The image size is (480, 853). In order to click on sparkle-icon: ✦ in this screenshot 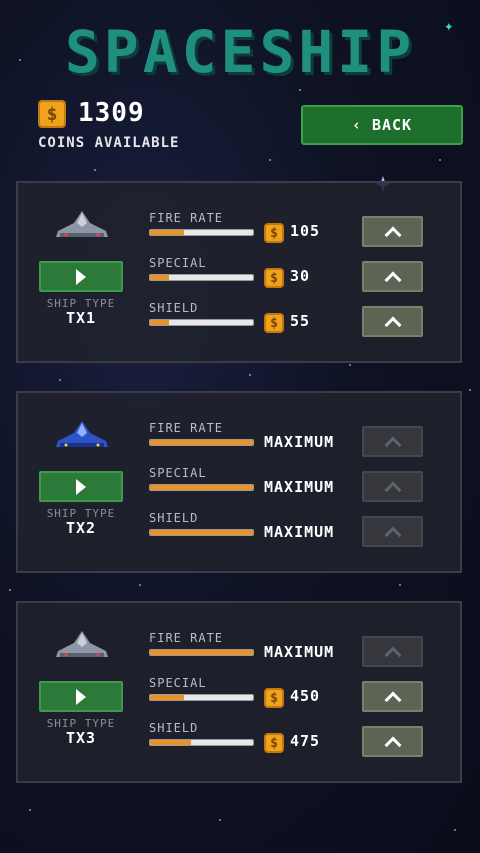, I will do `click(449, 25)`.